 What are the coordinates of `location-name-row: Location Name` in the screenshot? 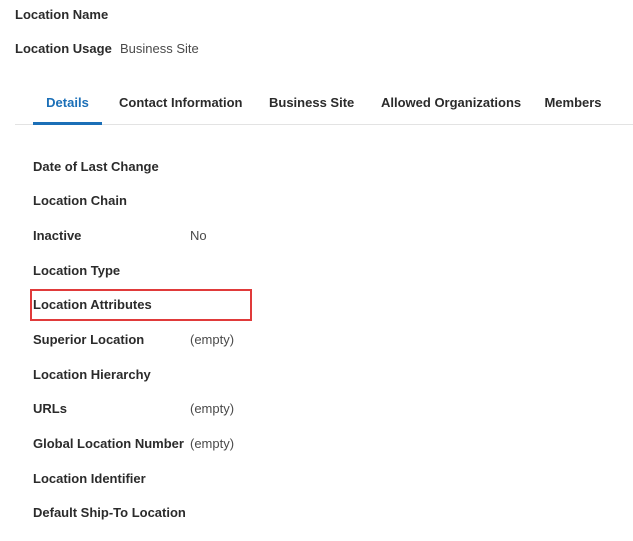 It's located at (61, 15).